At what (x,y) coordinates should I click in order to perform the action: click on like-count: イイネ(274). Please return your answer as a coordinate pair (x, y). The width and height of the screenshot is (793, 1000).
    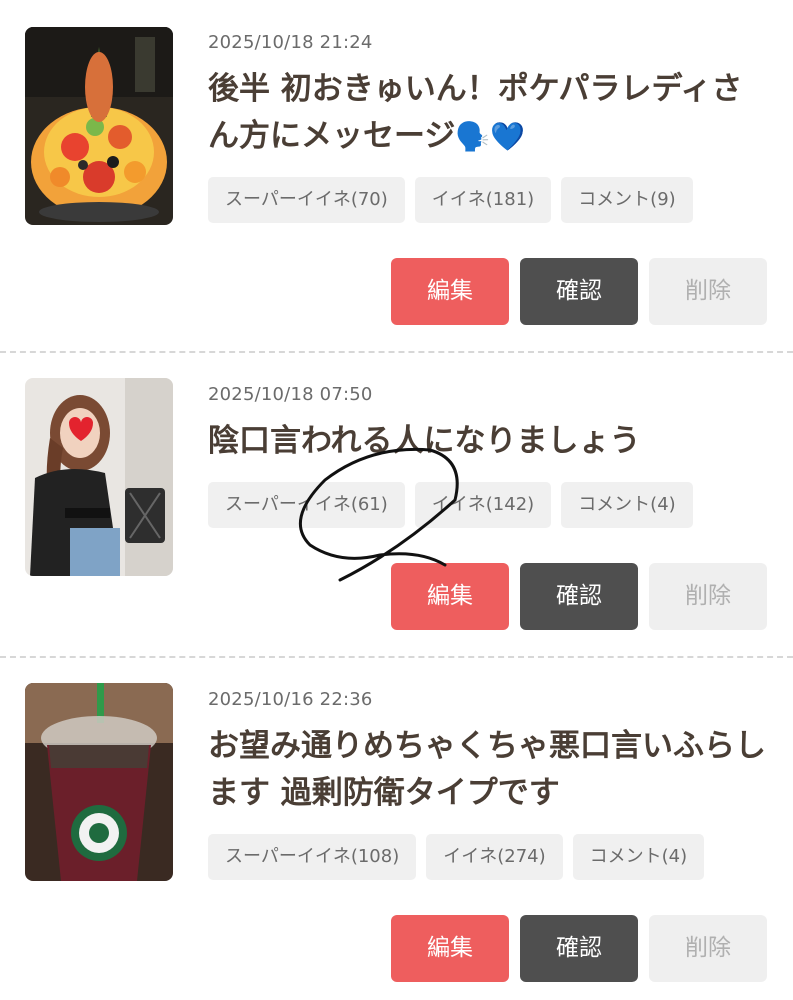
    Looking at the image, I should click on (494, 857).